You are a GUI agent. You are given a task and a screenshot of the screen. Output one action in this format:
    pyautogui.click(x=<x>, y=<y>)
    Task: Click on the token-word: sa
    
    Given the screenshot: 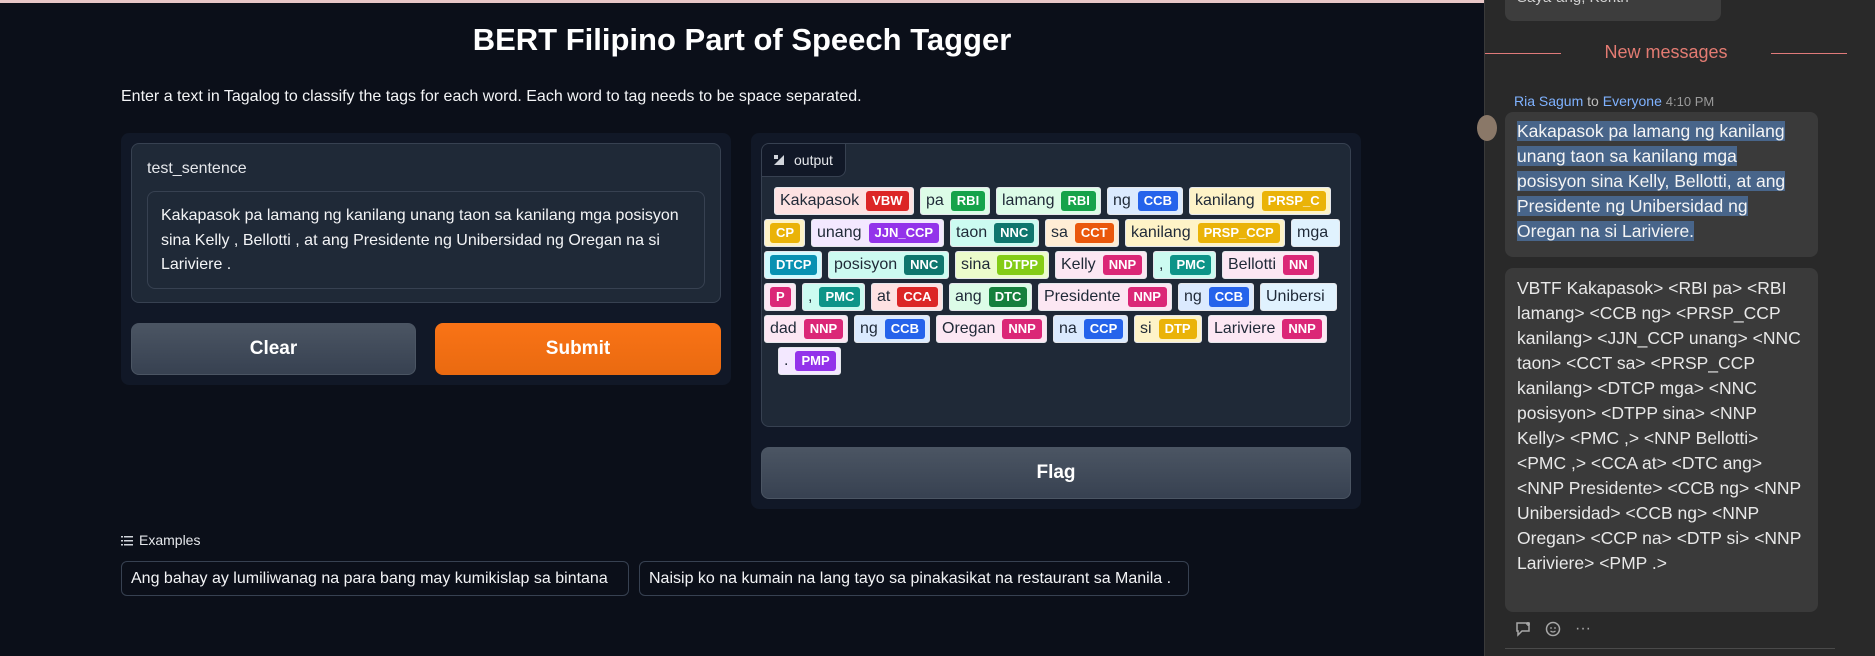 What is the action you would take?
    pyautogui.click(x=1059, y=232)
    